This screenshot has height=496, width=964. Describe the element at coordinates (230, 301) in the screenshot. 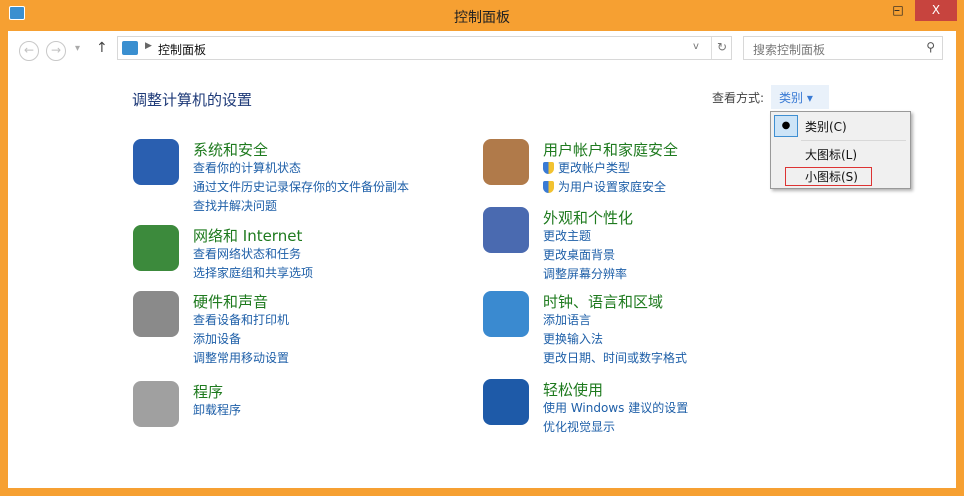

I see `category-title: 硬件和声音` at that location.